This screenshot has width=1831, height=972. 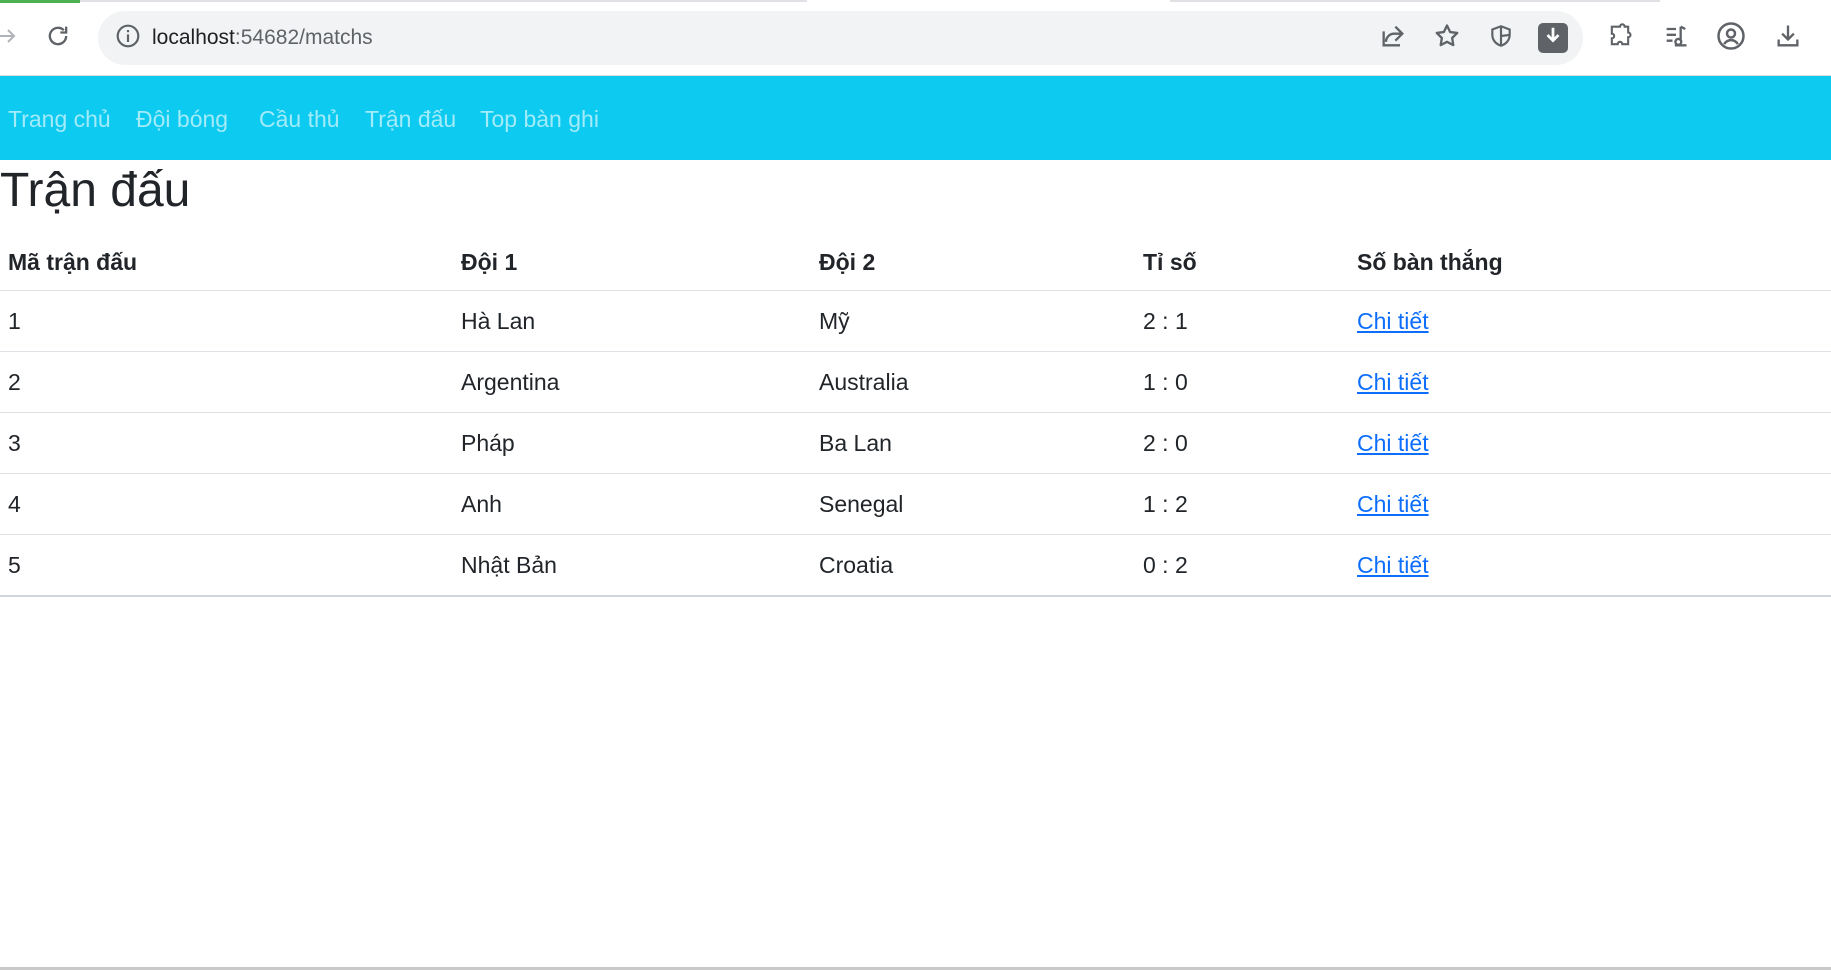 What do you see at coordinates (226, 321) in the screenshot?
I see `cell-match-id: 1` at bounding box center [226, 321].